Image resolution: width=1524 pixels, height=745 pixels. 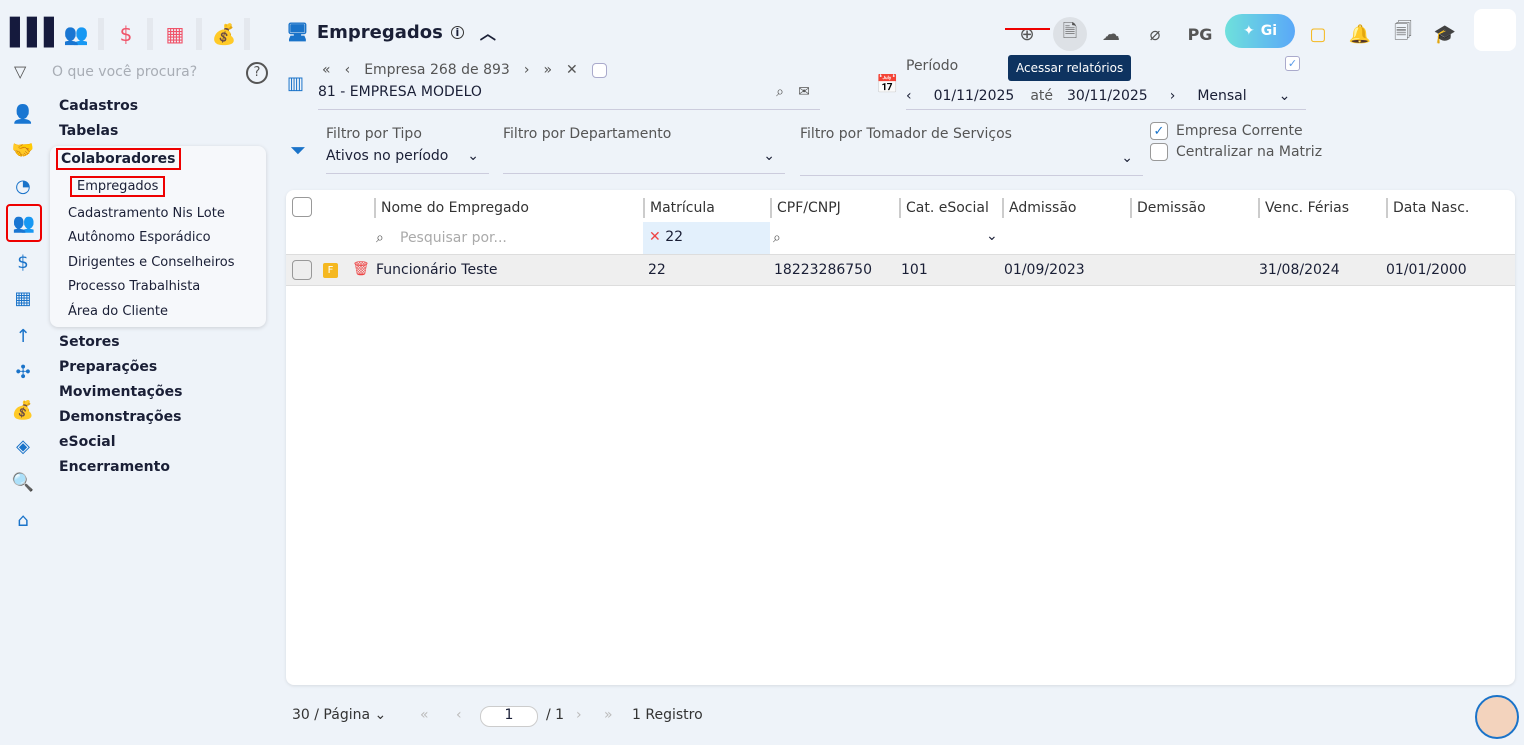 I want to click on filter-icon: ▽, so click(x=20, y=71).